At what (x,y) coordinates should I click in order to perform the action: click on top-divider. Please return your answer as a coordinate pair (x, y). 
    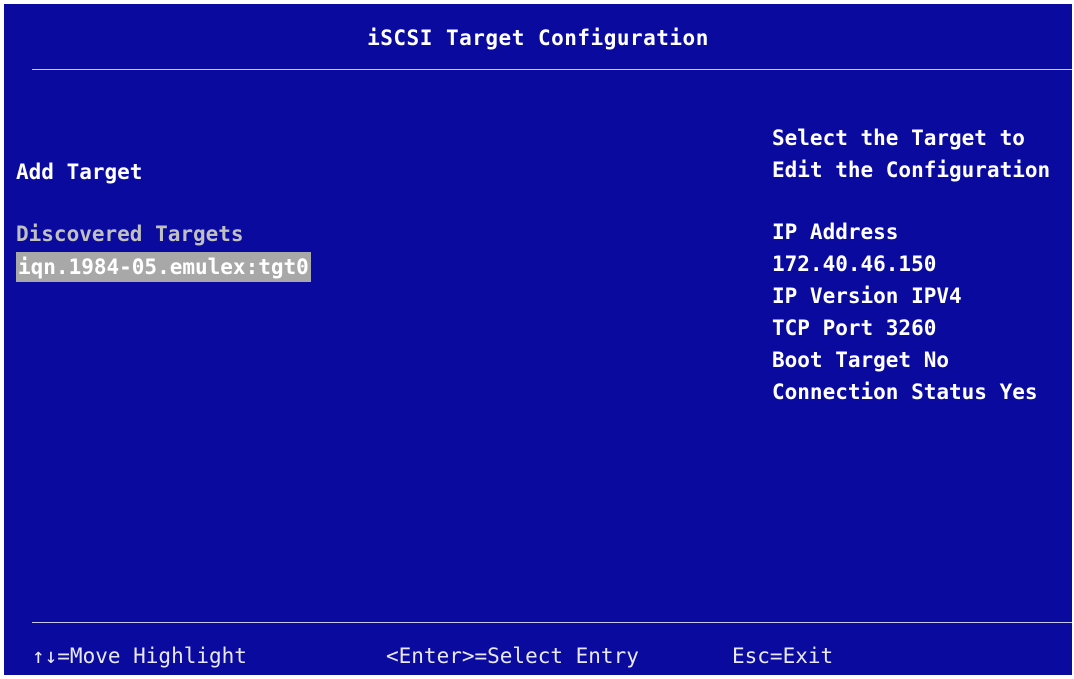
    Looking at the image, I should click on (552, 69).